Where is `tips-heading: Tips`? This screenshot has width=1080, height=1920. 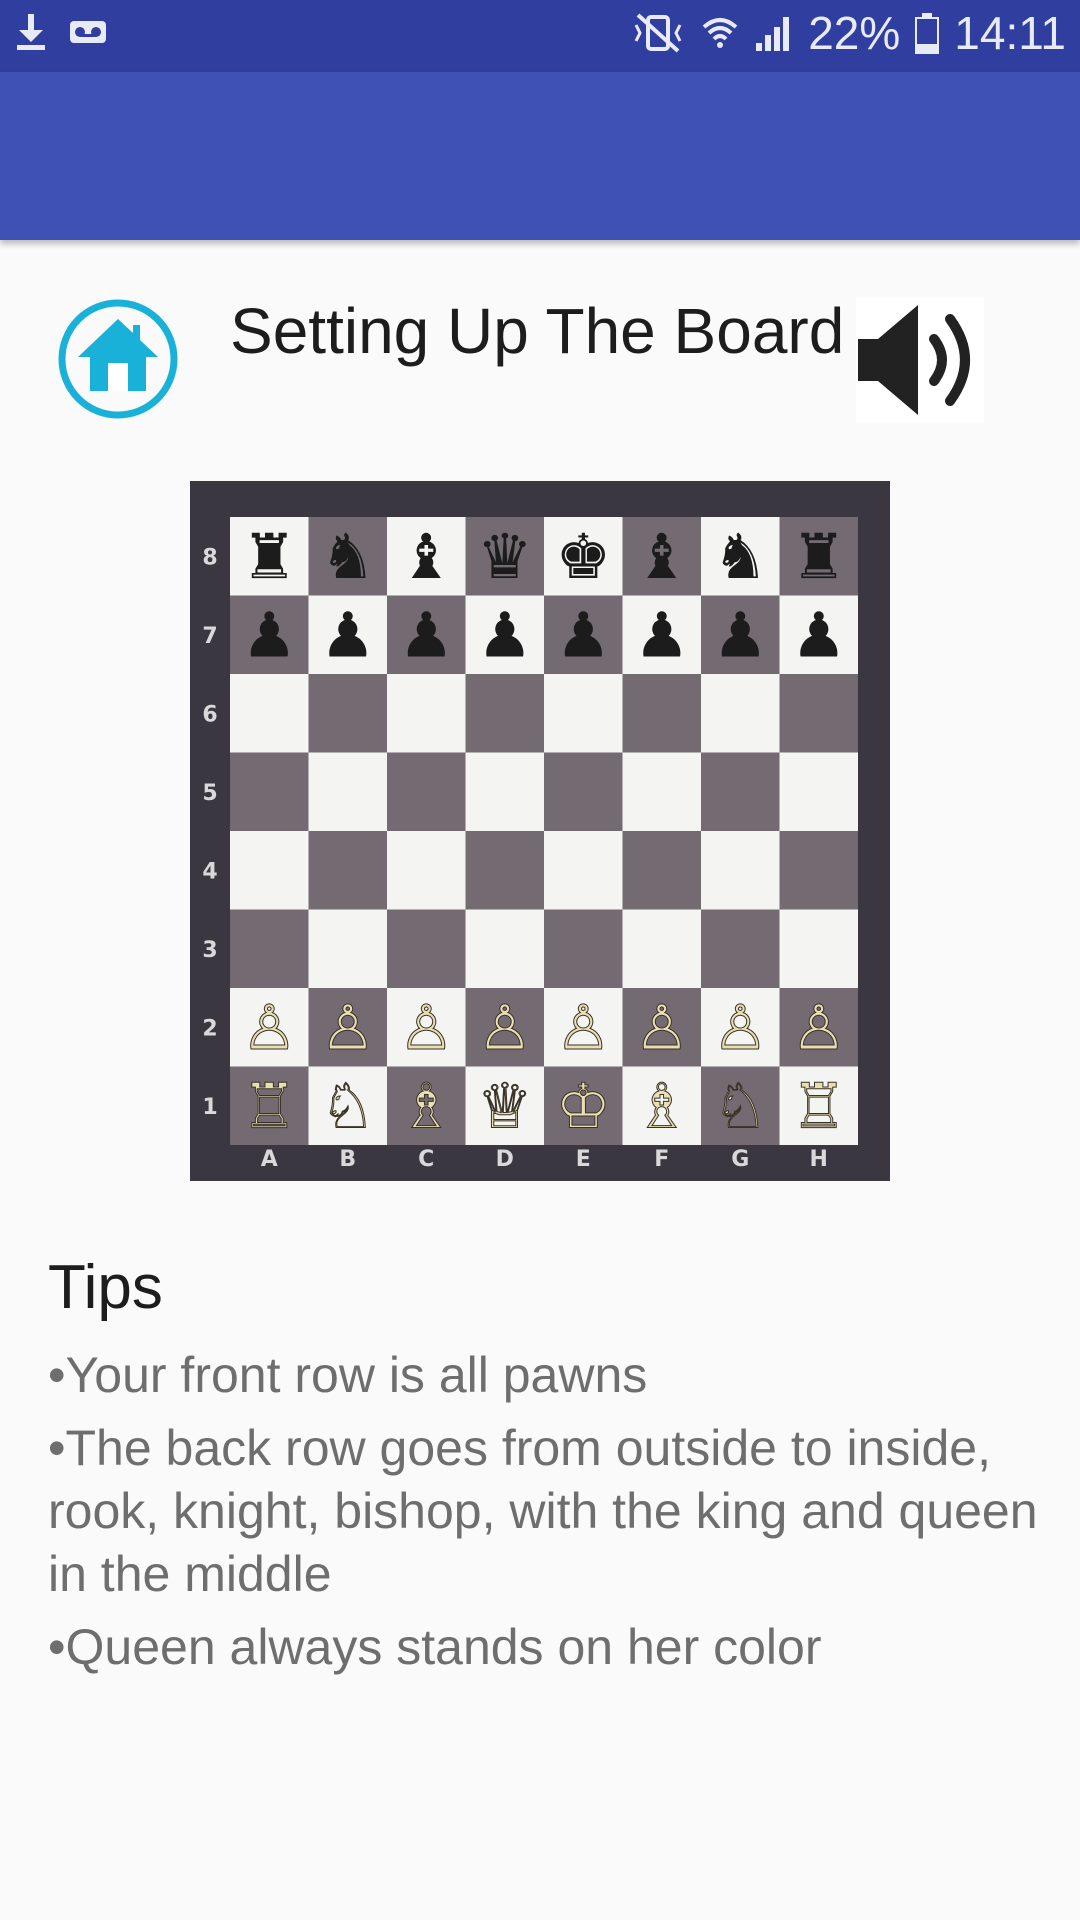
tips-heading: Tips is located at coordinates (105, 1287).